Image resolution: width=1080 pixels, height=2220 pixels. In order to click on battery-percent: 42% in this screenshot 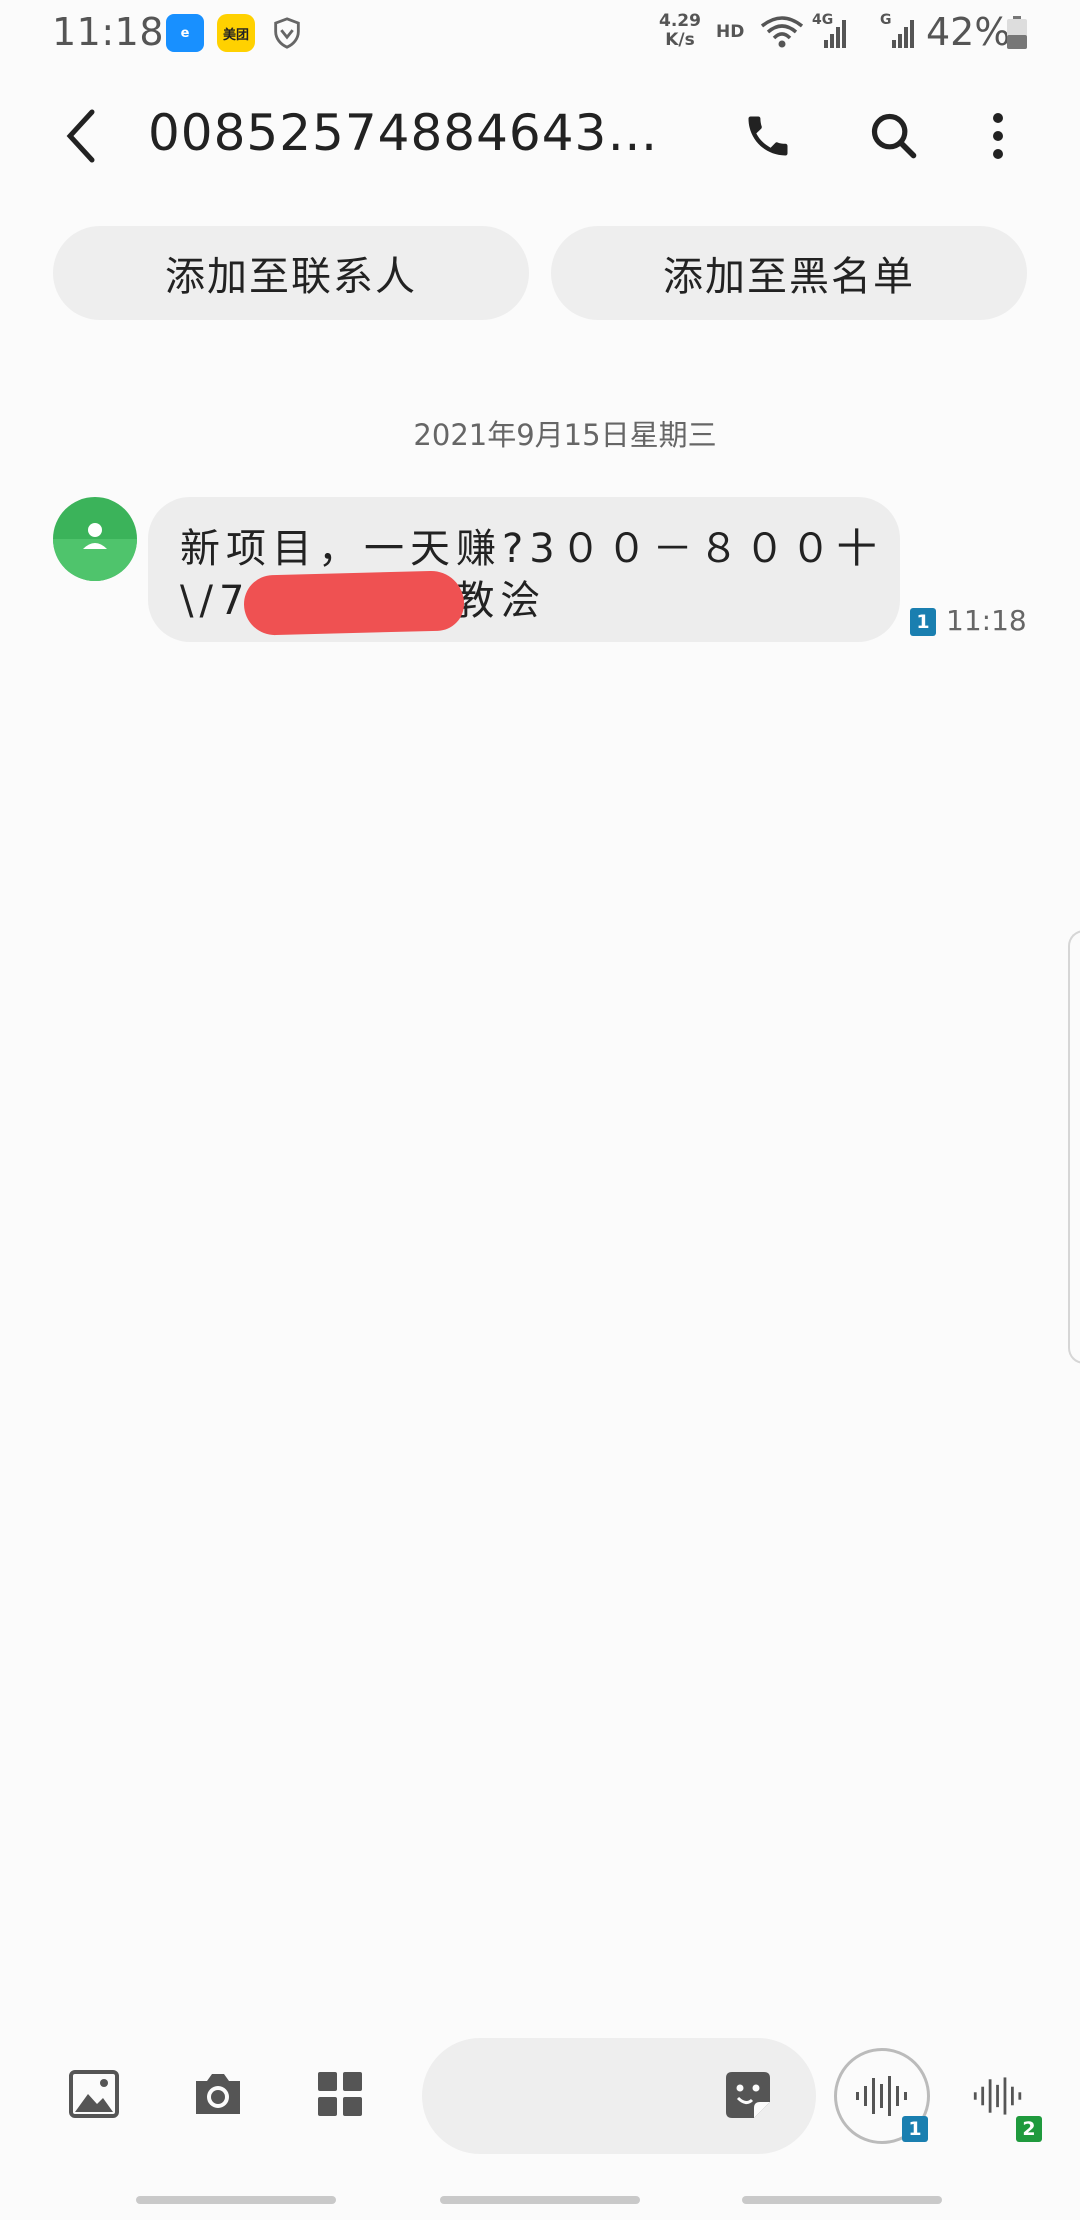, I will do `click(968, 32)`.